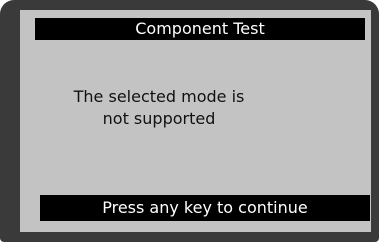 The width and height of the screenshot is (379, 242). Describe the element at coordinates (200, 29) in the screenshot. I see `screen-title: Component Test` at that location.